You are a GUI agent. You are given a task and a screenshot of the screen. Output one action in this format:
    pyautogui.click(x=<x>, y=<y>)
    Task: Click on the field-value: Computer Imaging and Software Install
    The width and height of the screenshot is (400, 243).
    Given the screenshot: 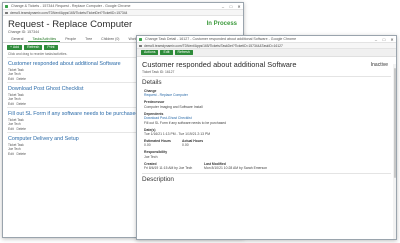 What is the action you would take?
    pyautogui.click(x=173, y=106)
    